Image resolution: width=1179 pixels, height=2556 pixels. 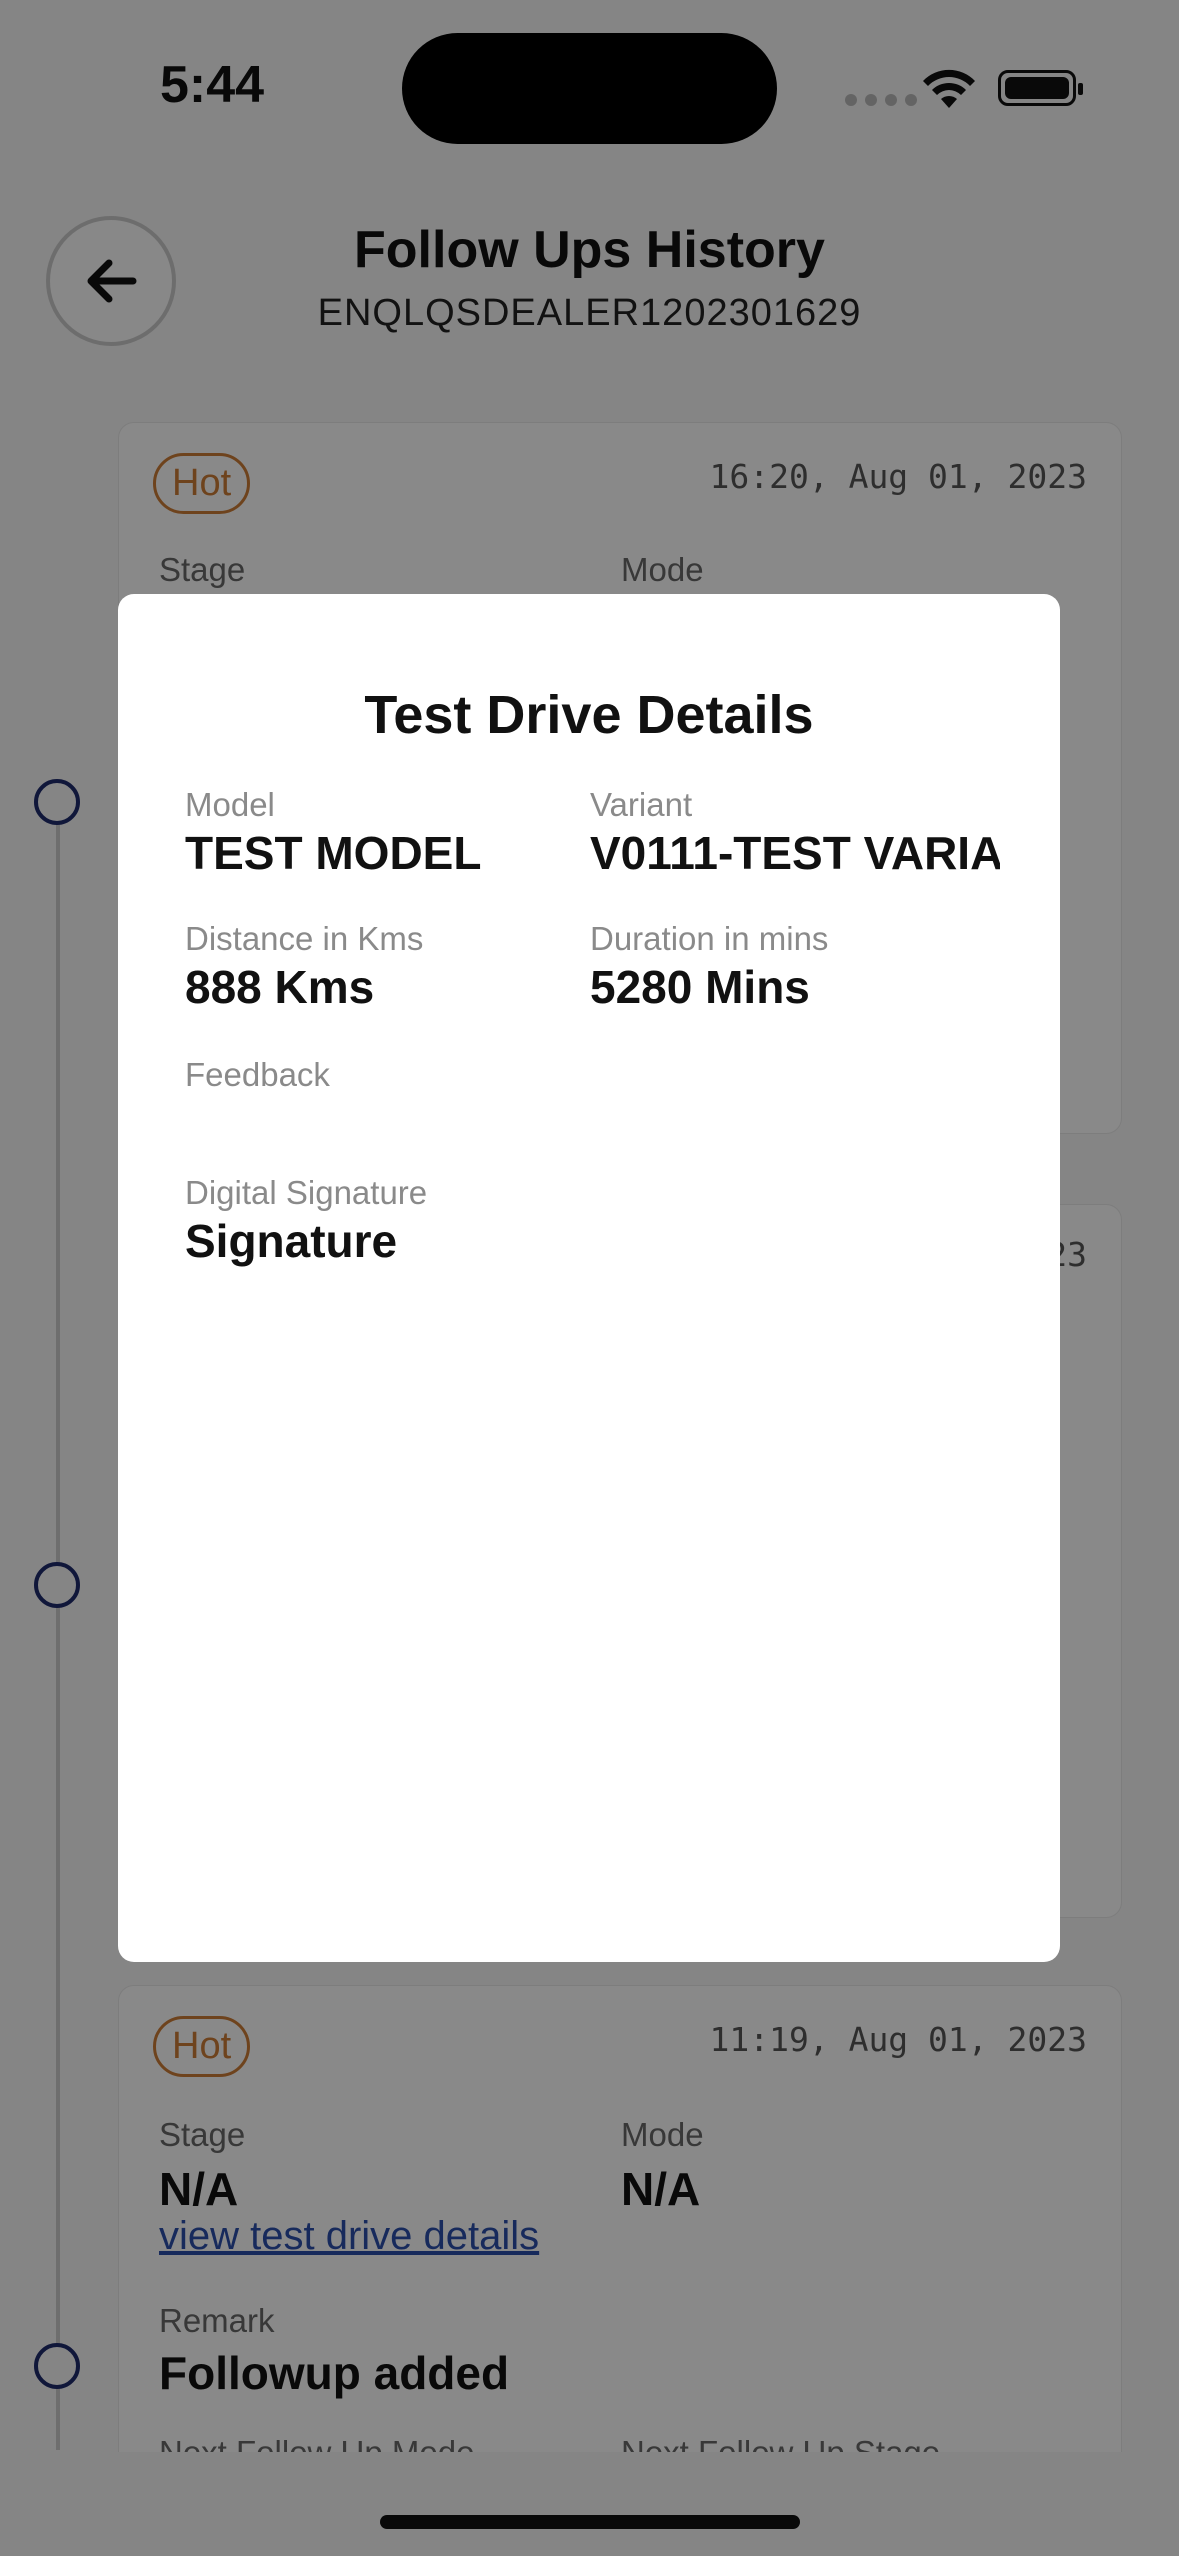 What do you see at coordinates (291, 1241) in the screenshot?
I see `signature-value: Signature` at bounding box center [291, 1241].